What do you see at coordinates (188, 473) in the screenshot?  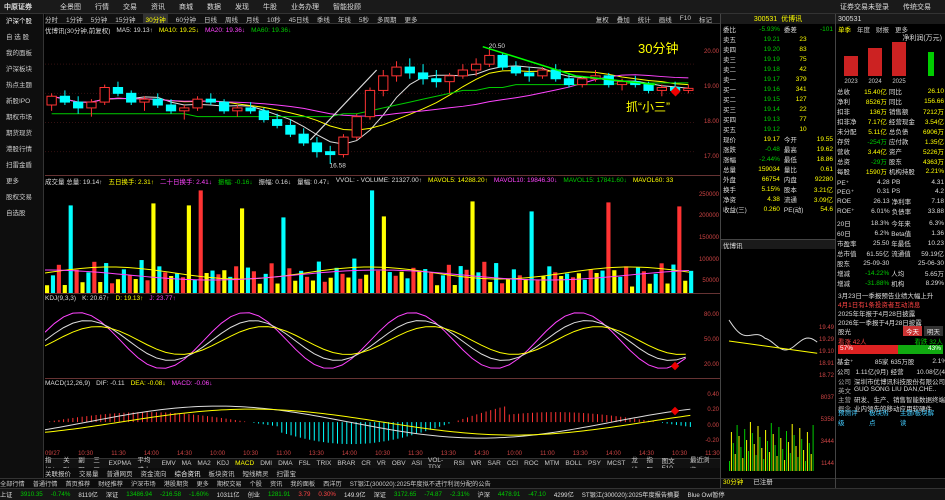 I see `bottom-tab: 综合资讯` at bounding box center [188, 473].